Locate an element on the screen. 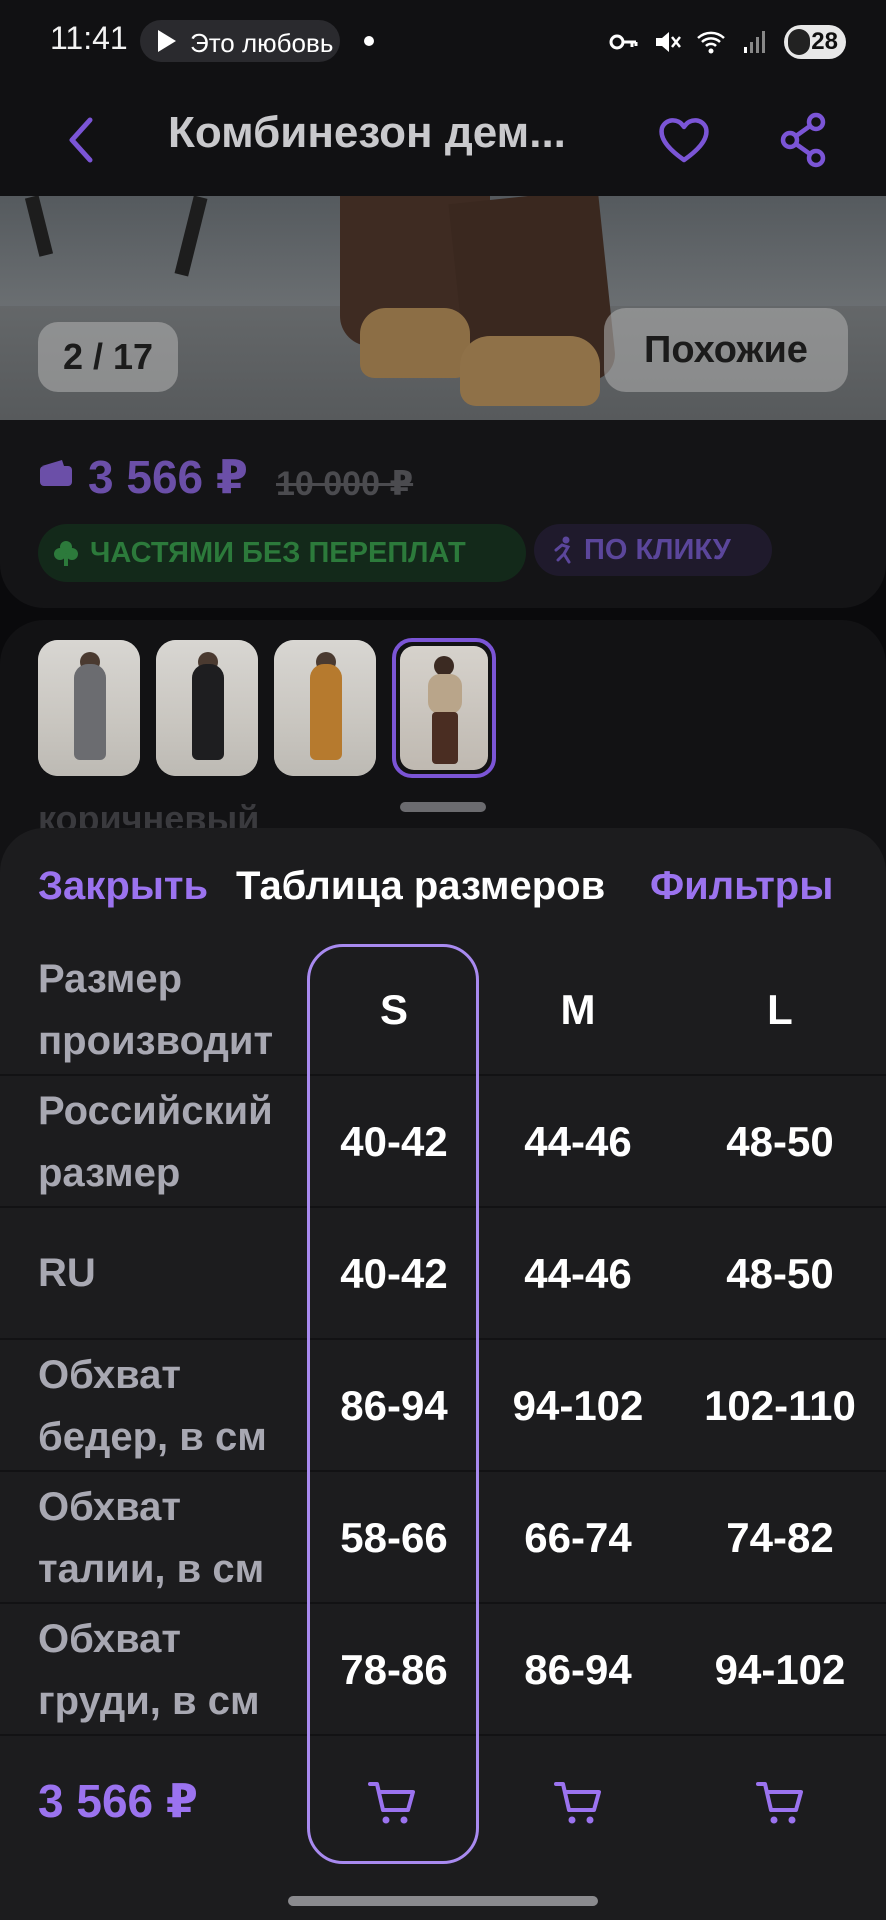 This screenshot has width=886, height=1920. heart-icon is located at coordinates (684, 140).